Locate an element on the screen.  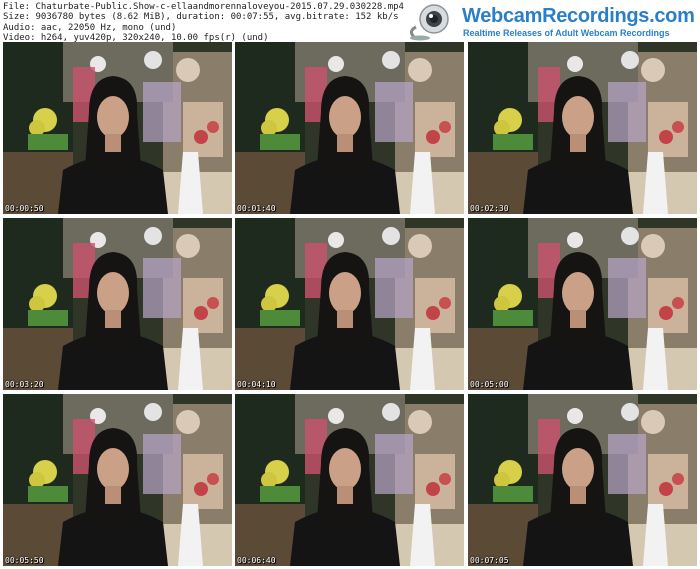
video-thumbnail: 00:05:00 is located at coordinates (582, 304).